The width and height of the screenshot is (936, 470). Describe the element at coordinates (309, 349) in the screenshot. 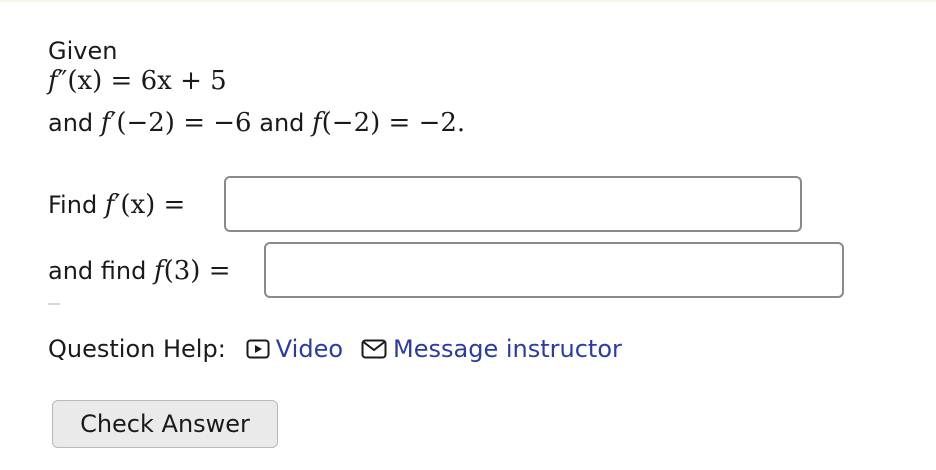

I see `video-link-label: Video` at that location.